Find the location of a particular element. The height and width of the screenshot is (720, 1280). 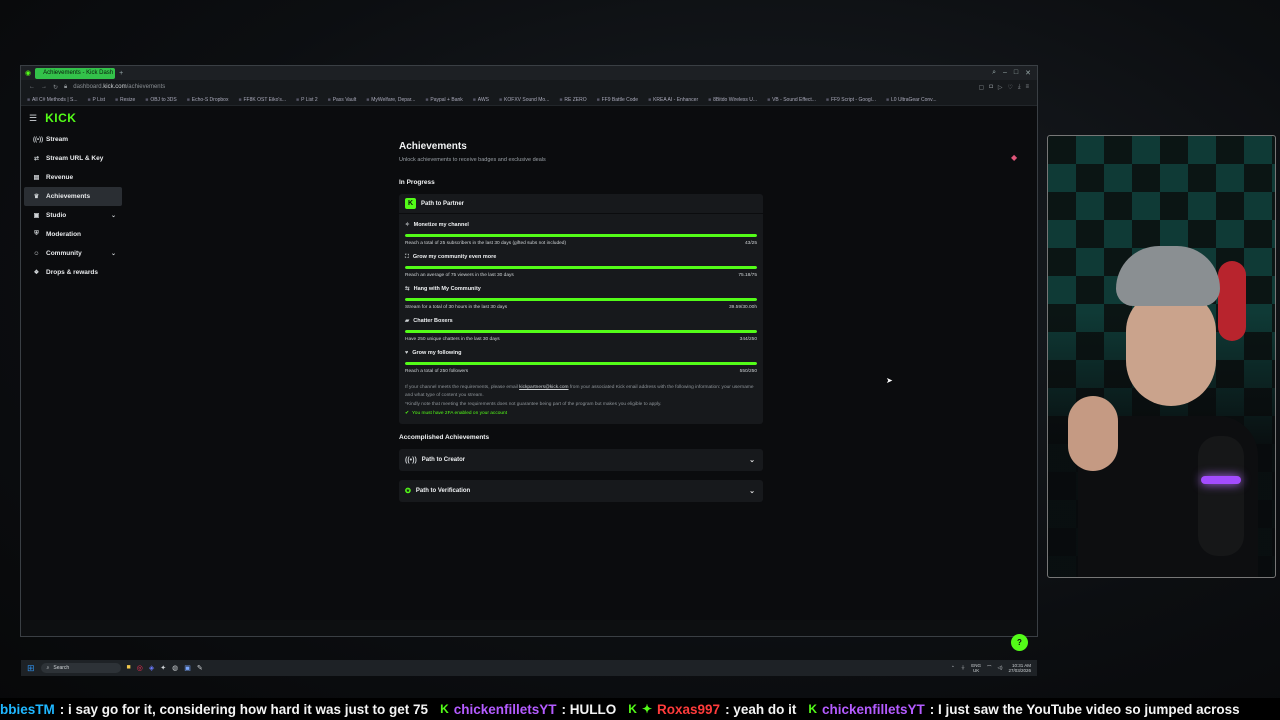

sidebar-item-label: Stream is located at coordinates (57, 139).